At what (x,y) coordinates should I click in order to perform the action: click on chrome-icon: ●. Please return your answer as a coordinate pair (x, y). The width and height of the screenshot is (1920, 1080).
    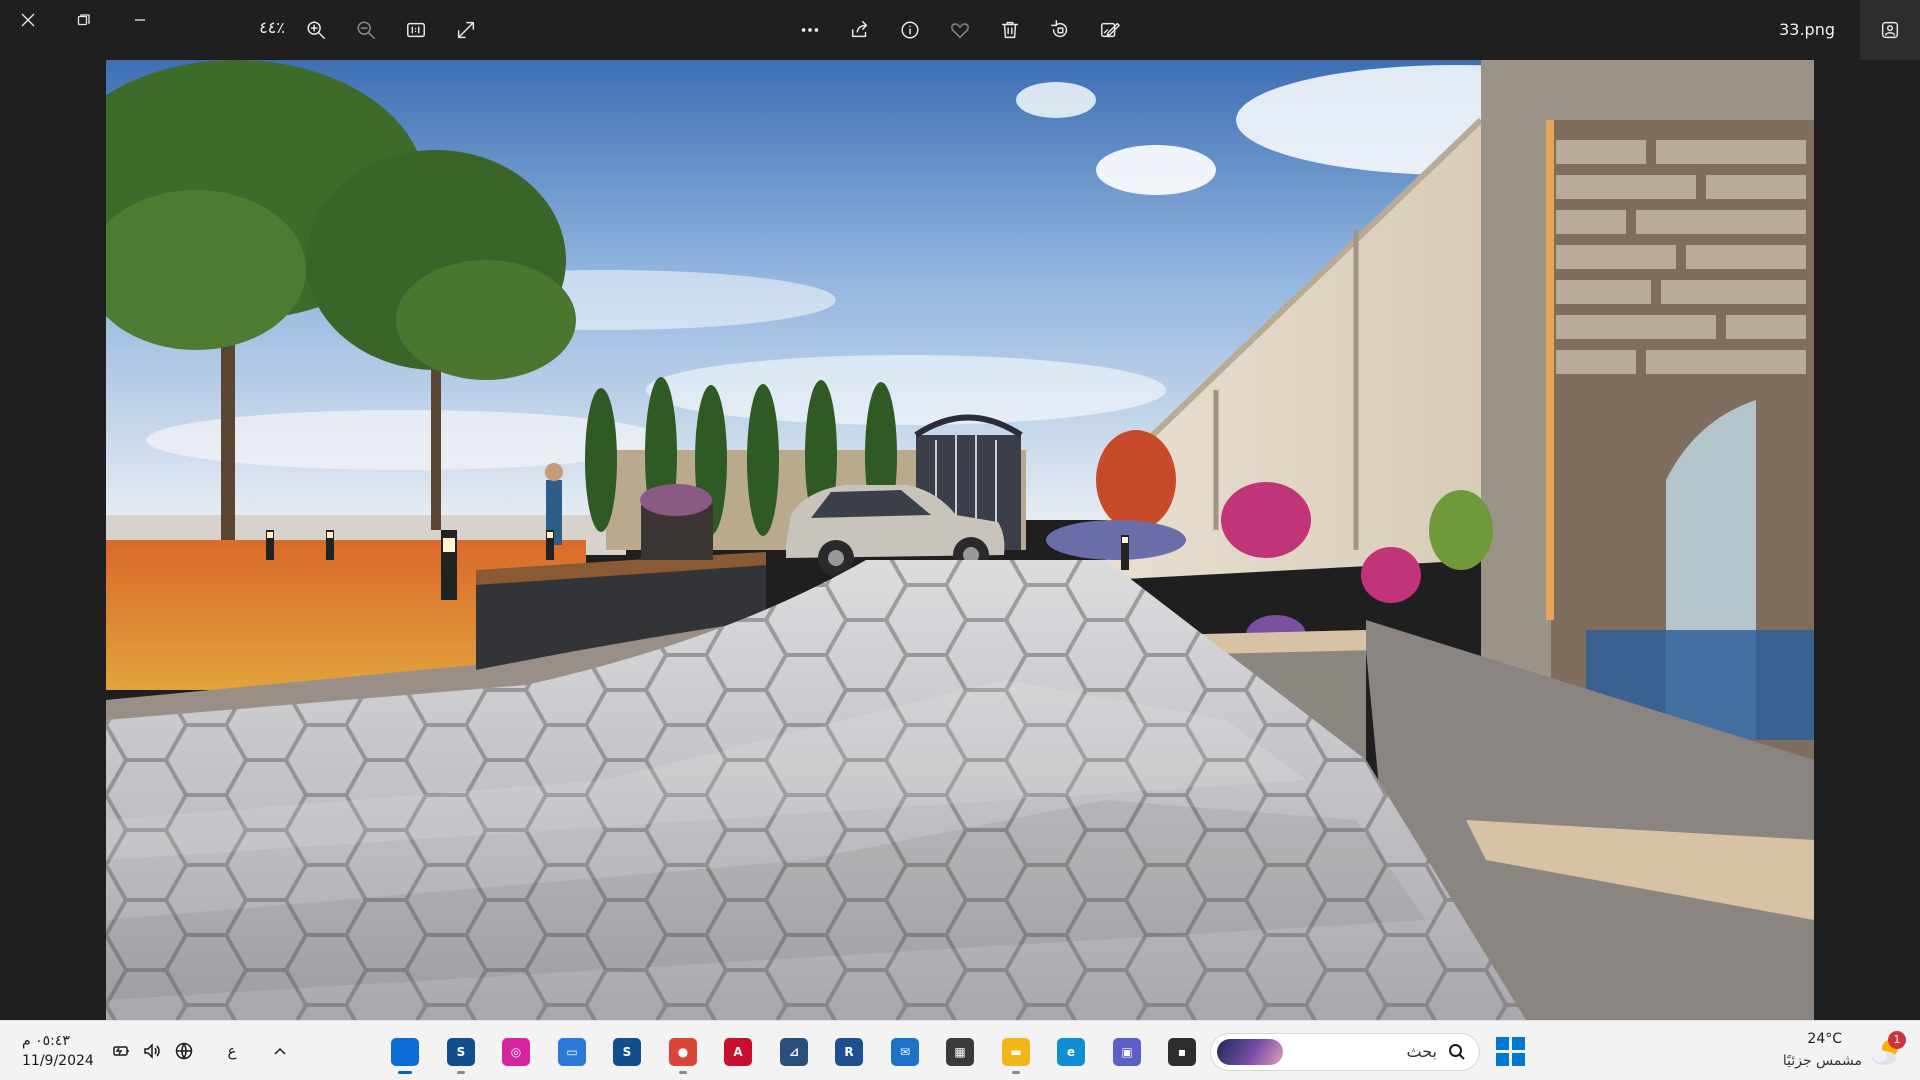
    Looking at the image, I should click on (683, 1052).